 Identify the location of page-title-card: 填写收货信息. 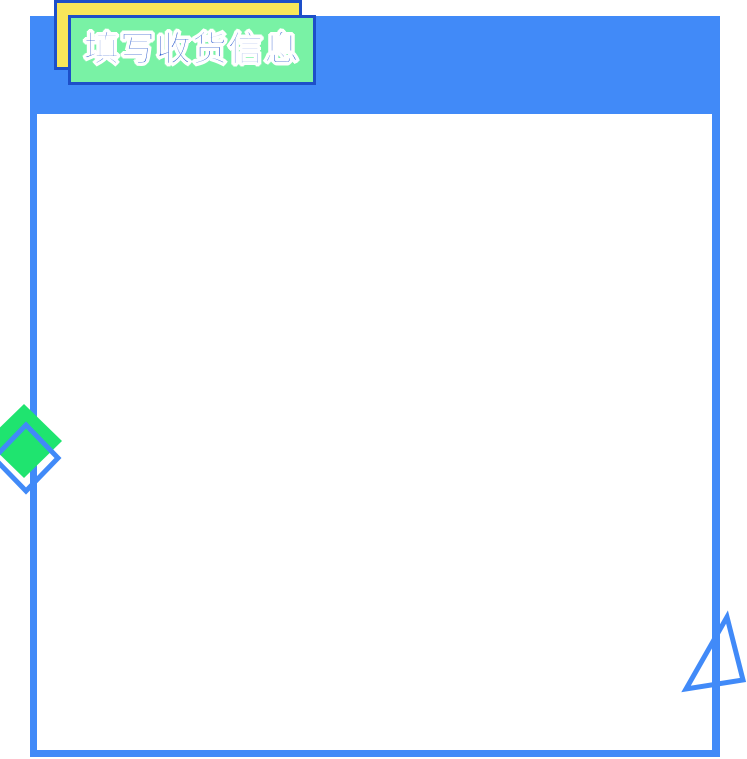
(192, 50).